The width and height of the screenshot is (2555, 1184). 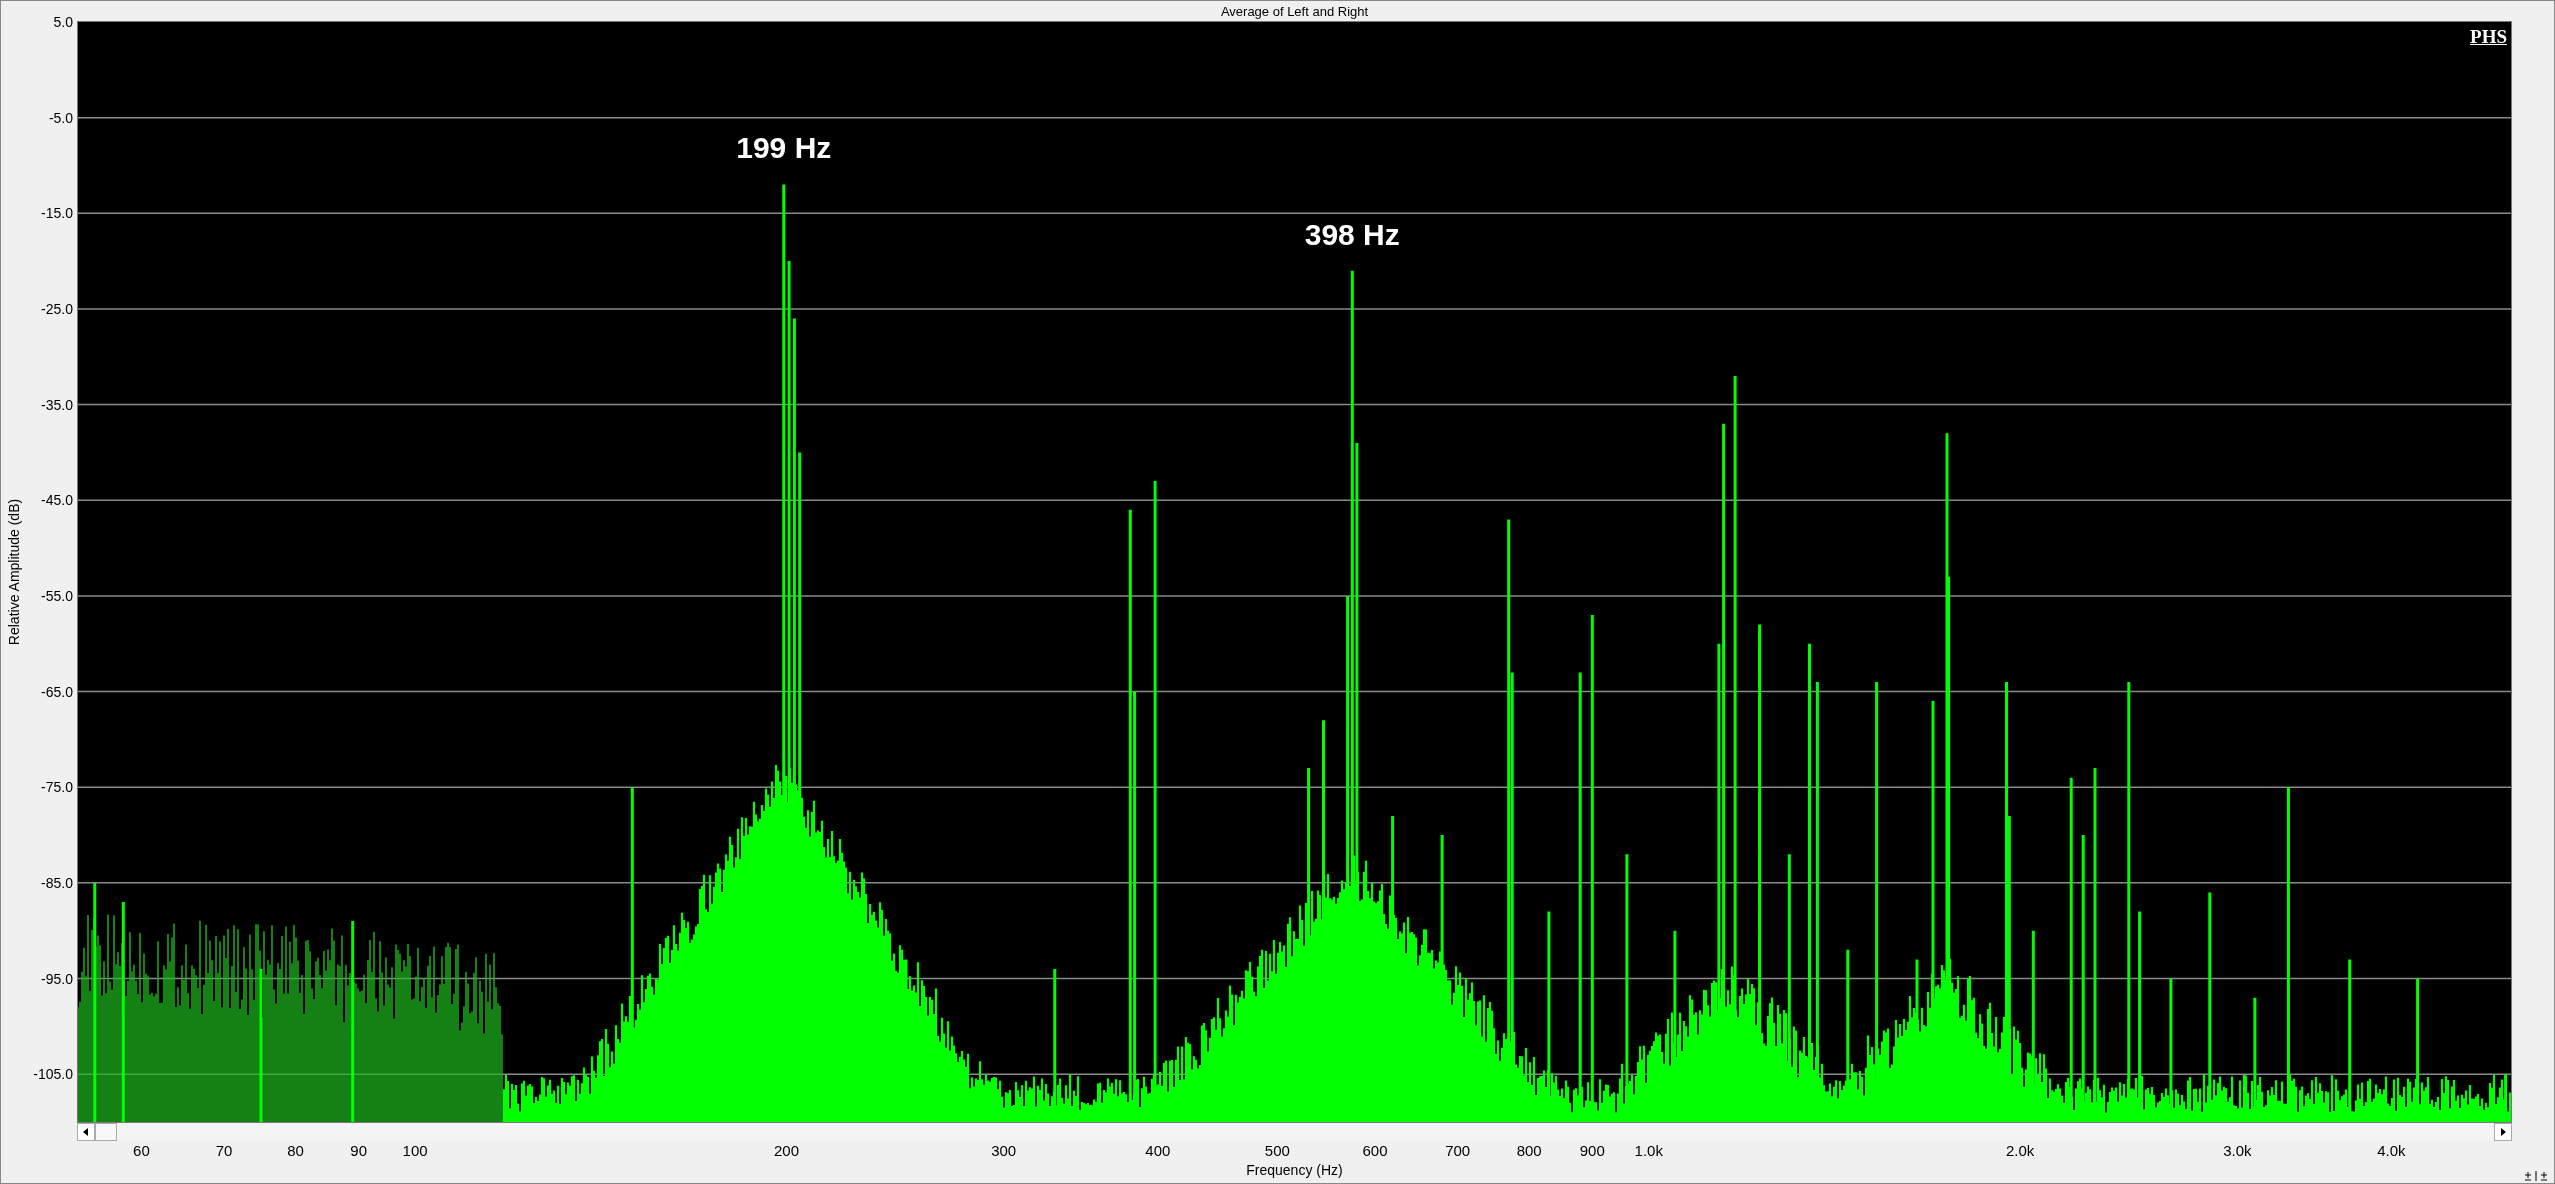 What do you see at coordinates (2237, 1150) in the screenshot?
I see `x-tick-label: 3.0k` at bounding box center [2237, 1150].